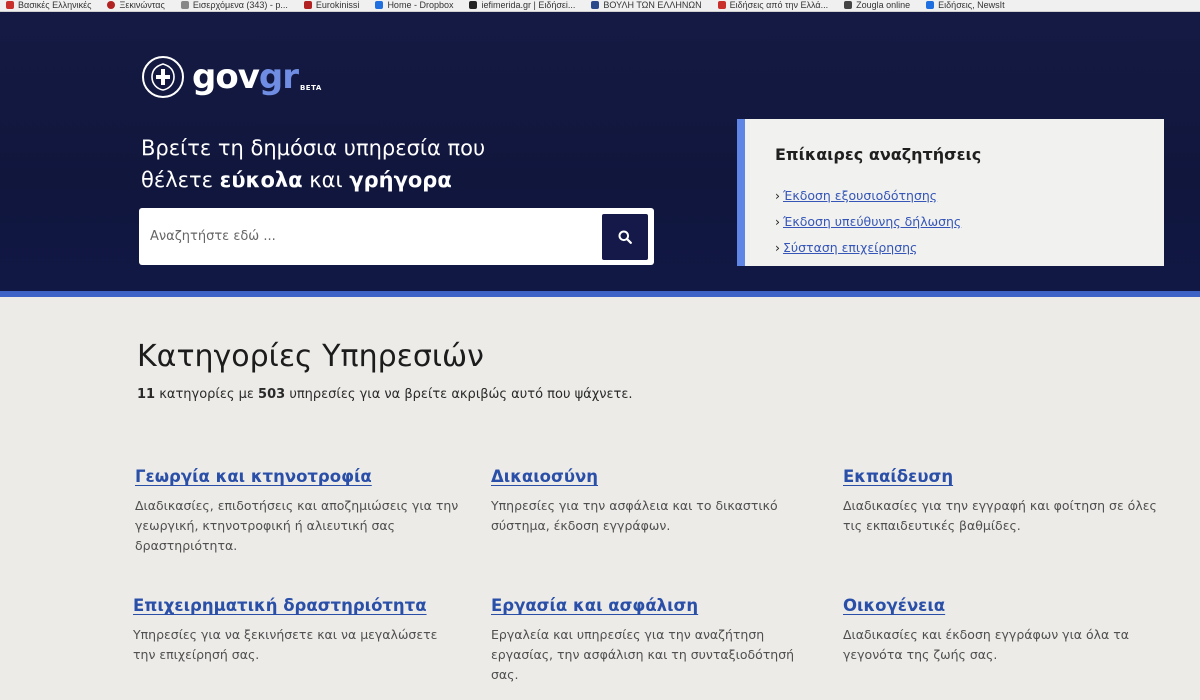  I want to click on category-link-employment: Εργασία και ασφάλιση, so click(656, 605).